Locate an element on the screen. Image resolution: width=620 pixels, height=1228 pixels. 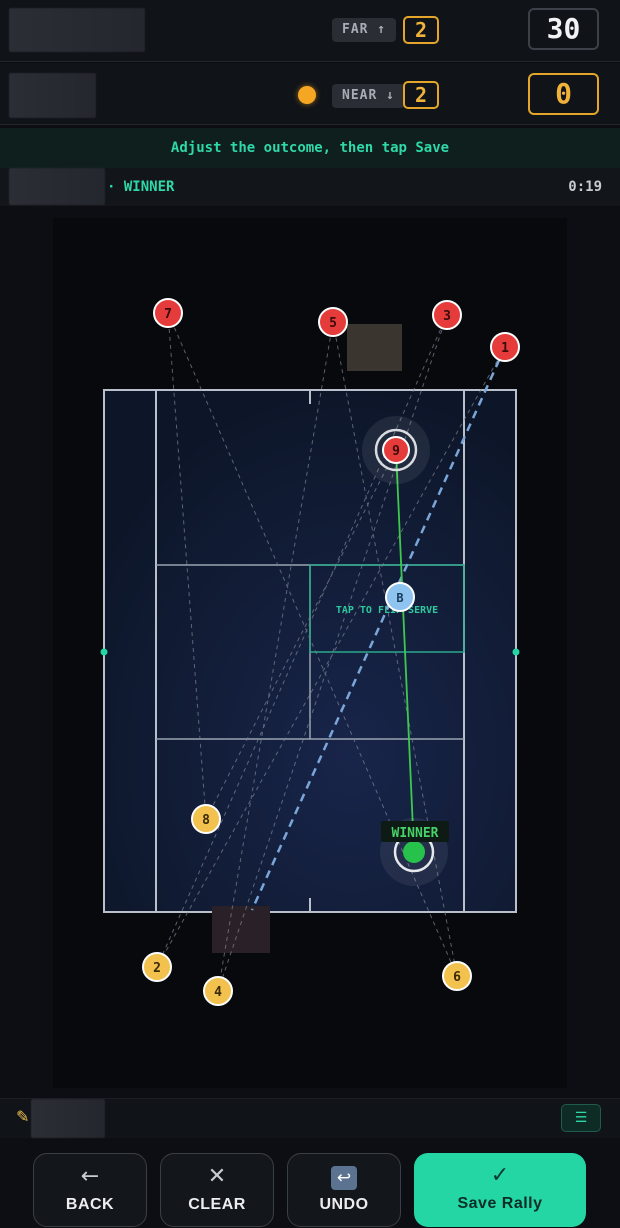
arrow-left-icon: ← is located at coordinates (90, 1176).